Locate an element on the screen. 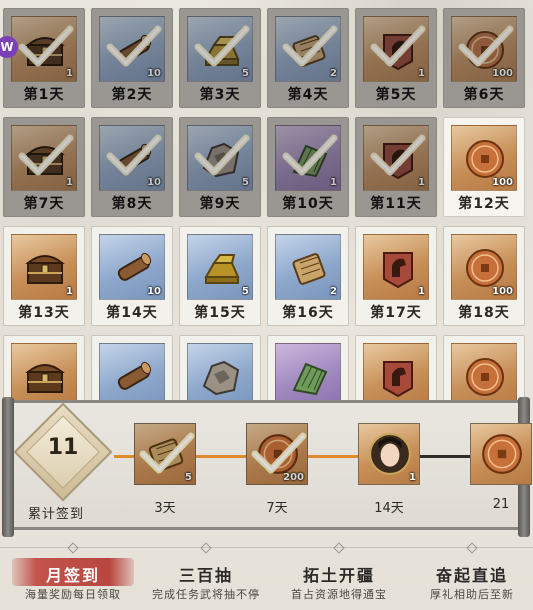 This screenshot has height=610, width=533. tab-3: 拓土开疆首占资源地得通宝 is located at coordinates (339, 572).